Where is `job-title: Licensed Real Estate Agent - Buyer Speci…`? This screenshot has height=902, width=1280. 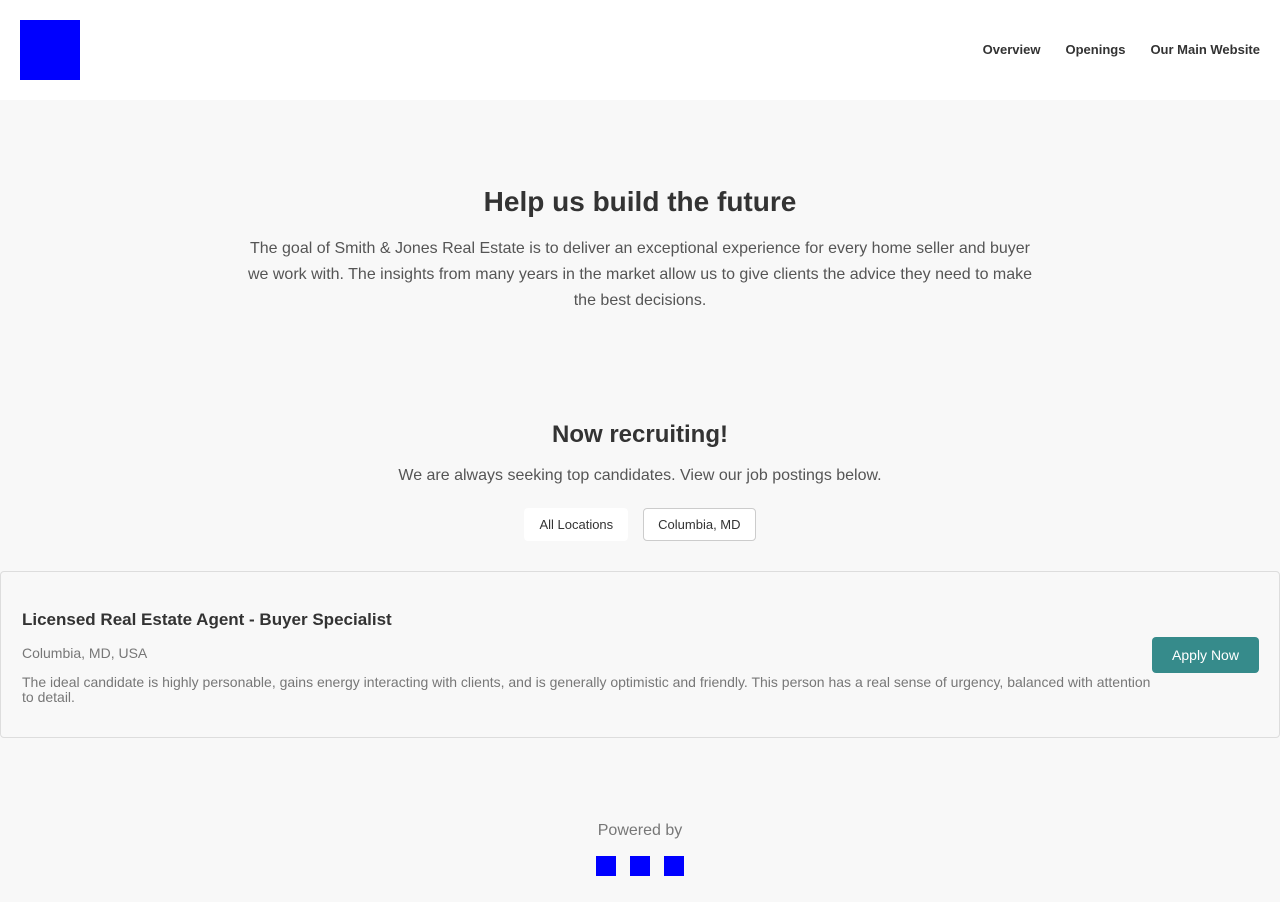 job-title: Licensed Real Estate Agent - Buyer Speci… is located at coordinates (207, 620).